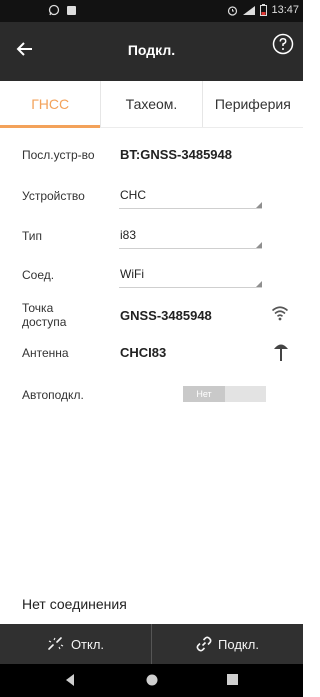 The width and height of the screenshot is (320, 697). What do you see at coordinates (176, 154) in the screenshot?
I see `device-seq-value: BT:GNSS-3485948` at bounding box center [176, 154].